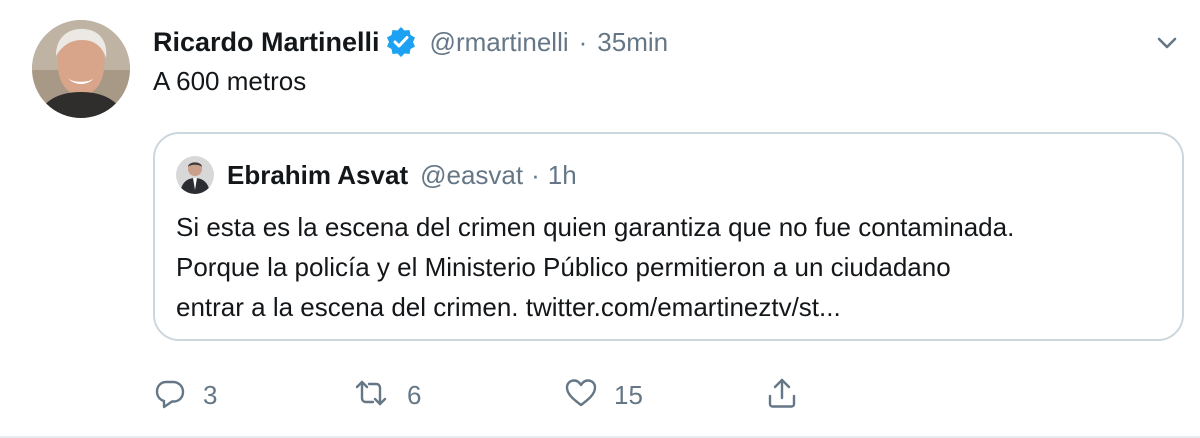 The height and width of the screenshot is (438, 1200). What do you see at coordinates (414, 394) in the screenshot?
I see `retweet-count: 6` at bounding box center [414, 394].